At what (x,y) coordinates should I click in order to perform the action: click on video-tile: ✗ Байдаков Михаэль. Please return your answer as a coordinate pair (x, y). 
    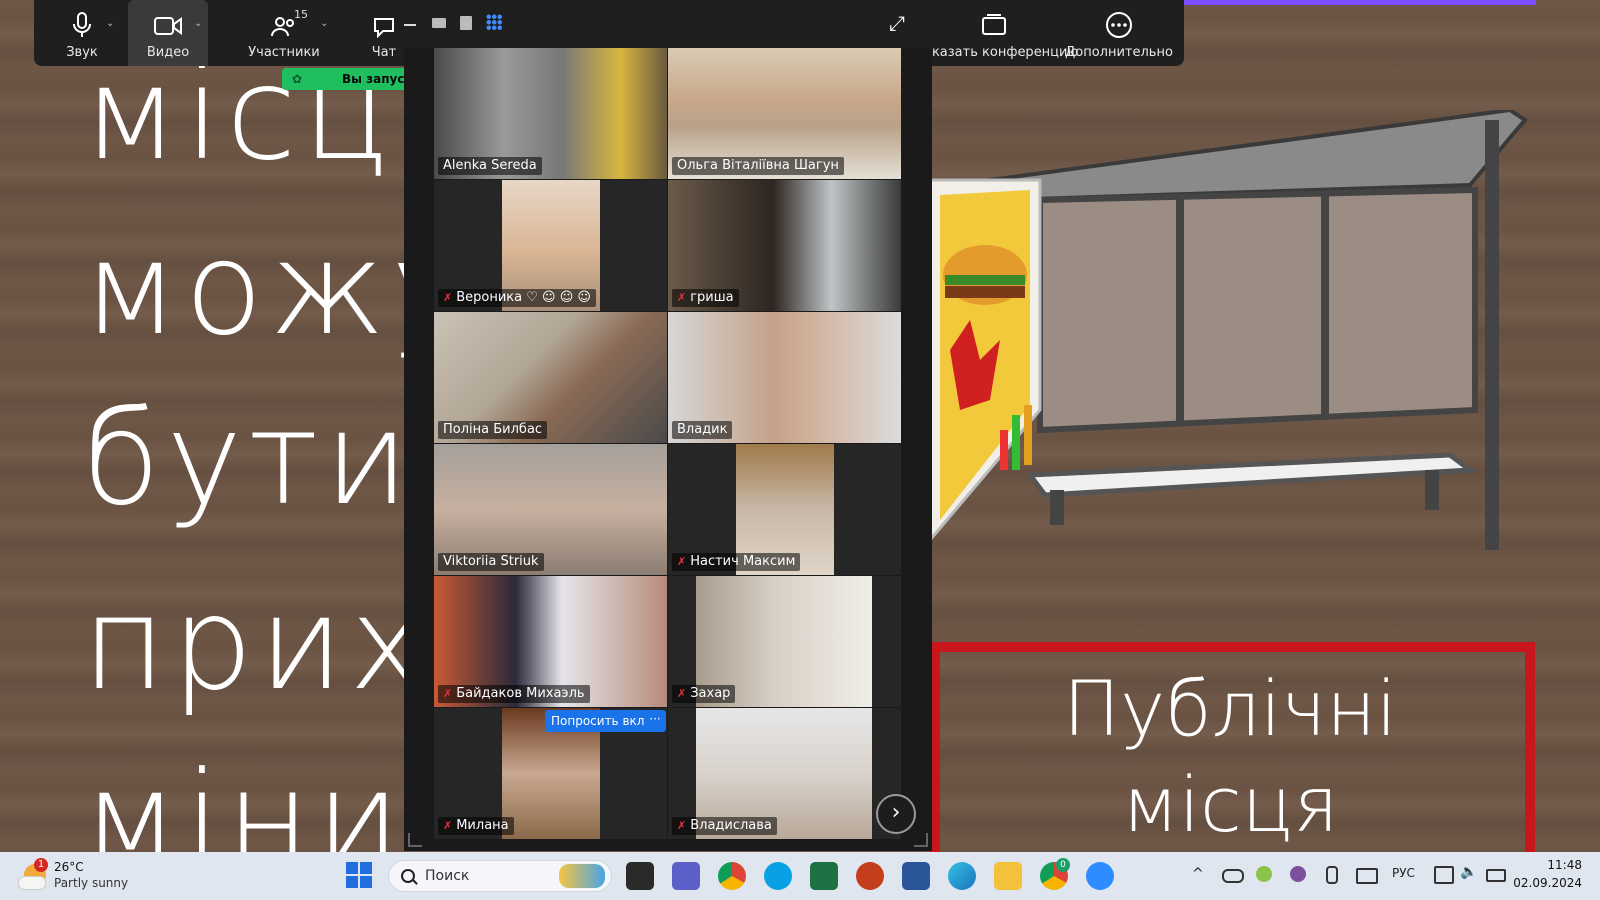
    Looking at the image, I should click on (550, 641).